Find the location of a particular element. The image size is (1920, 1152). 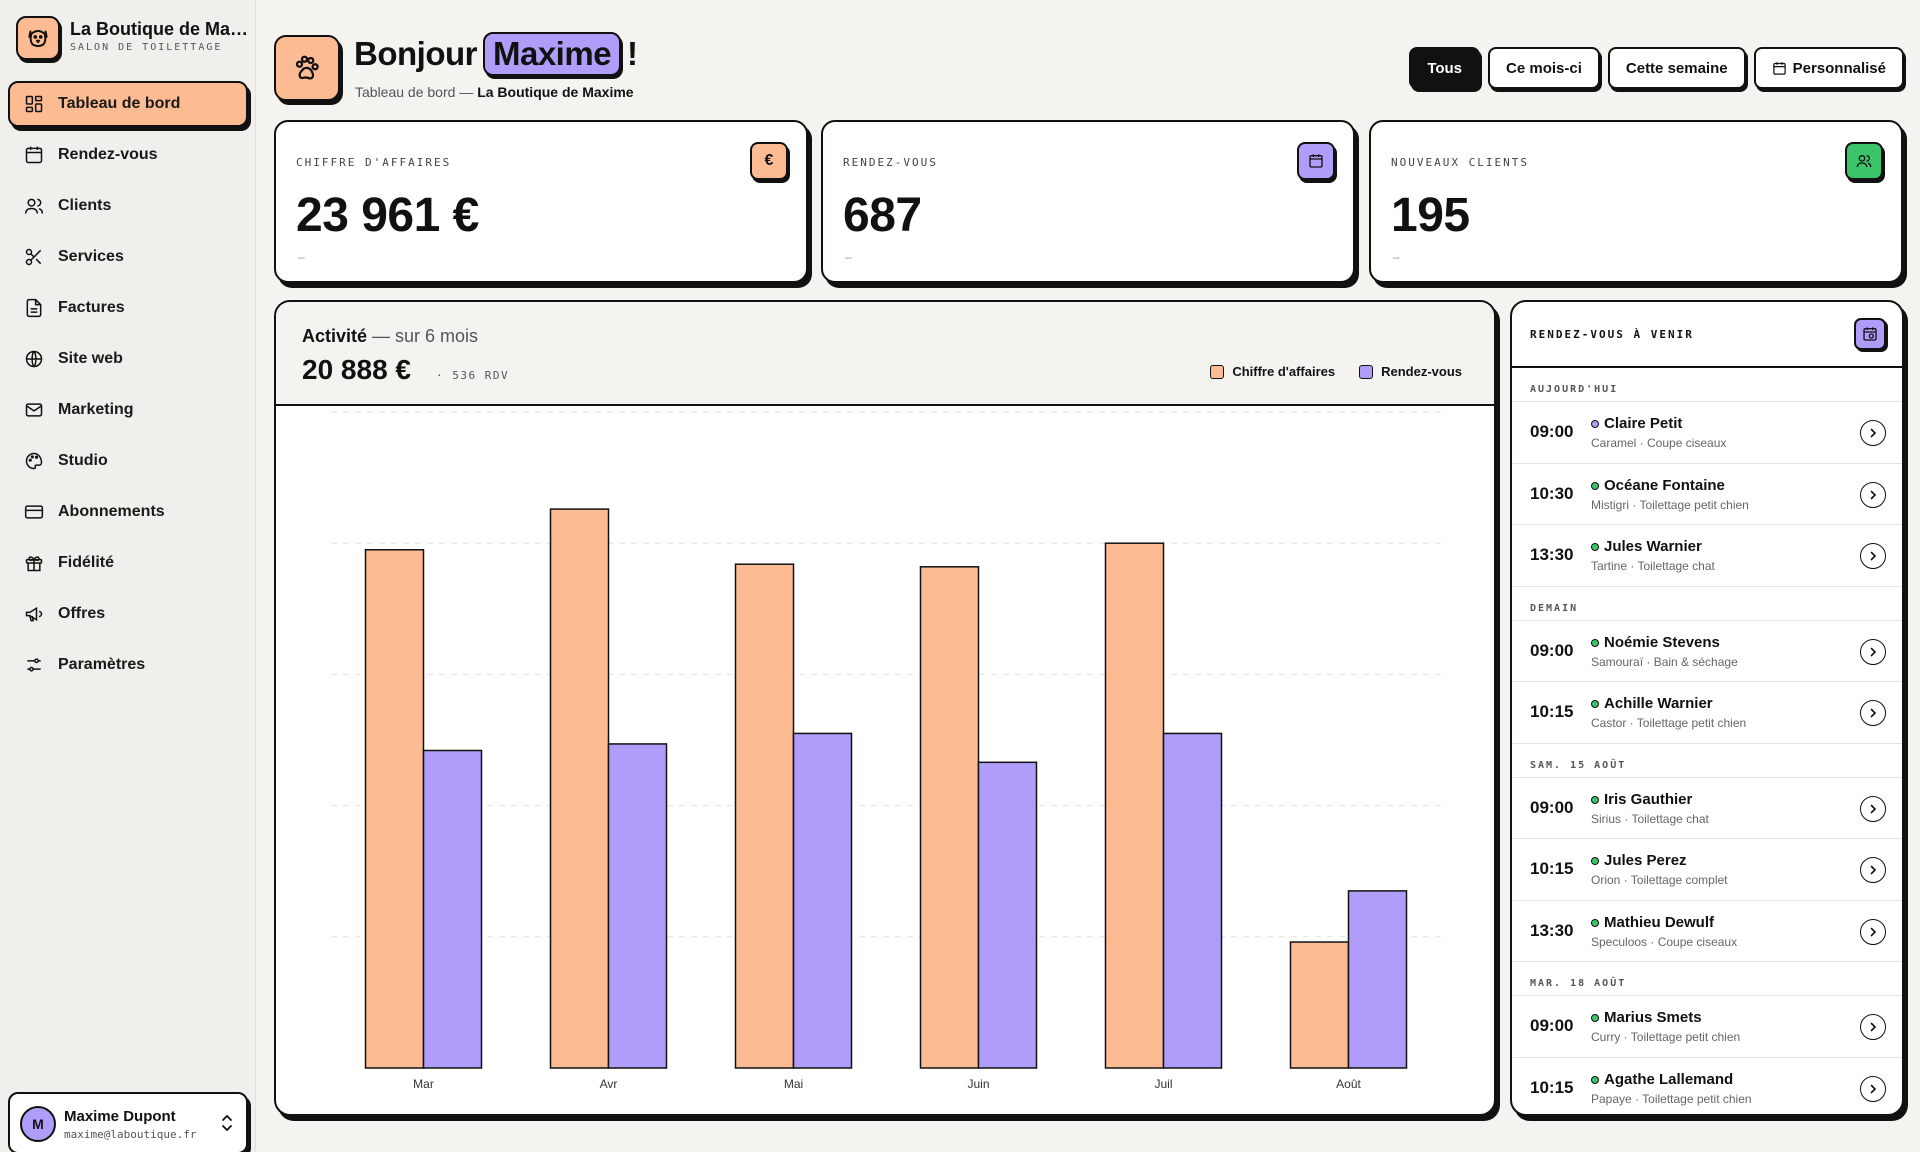

filter-week-button: Cette semaine is located at coordinates (1676, 68).